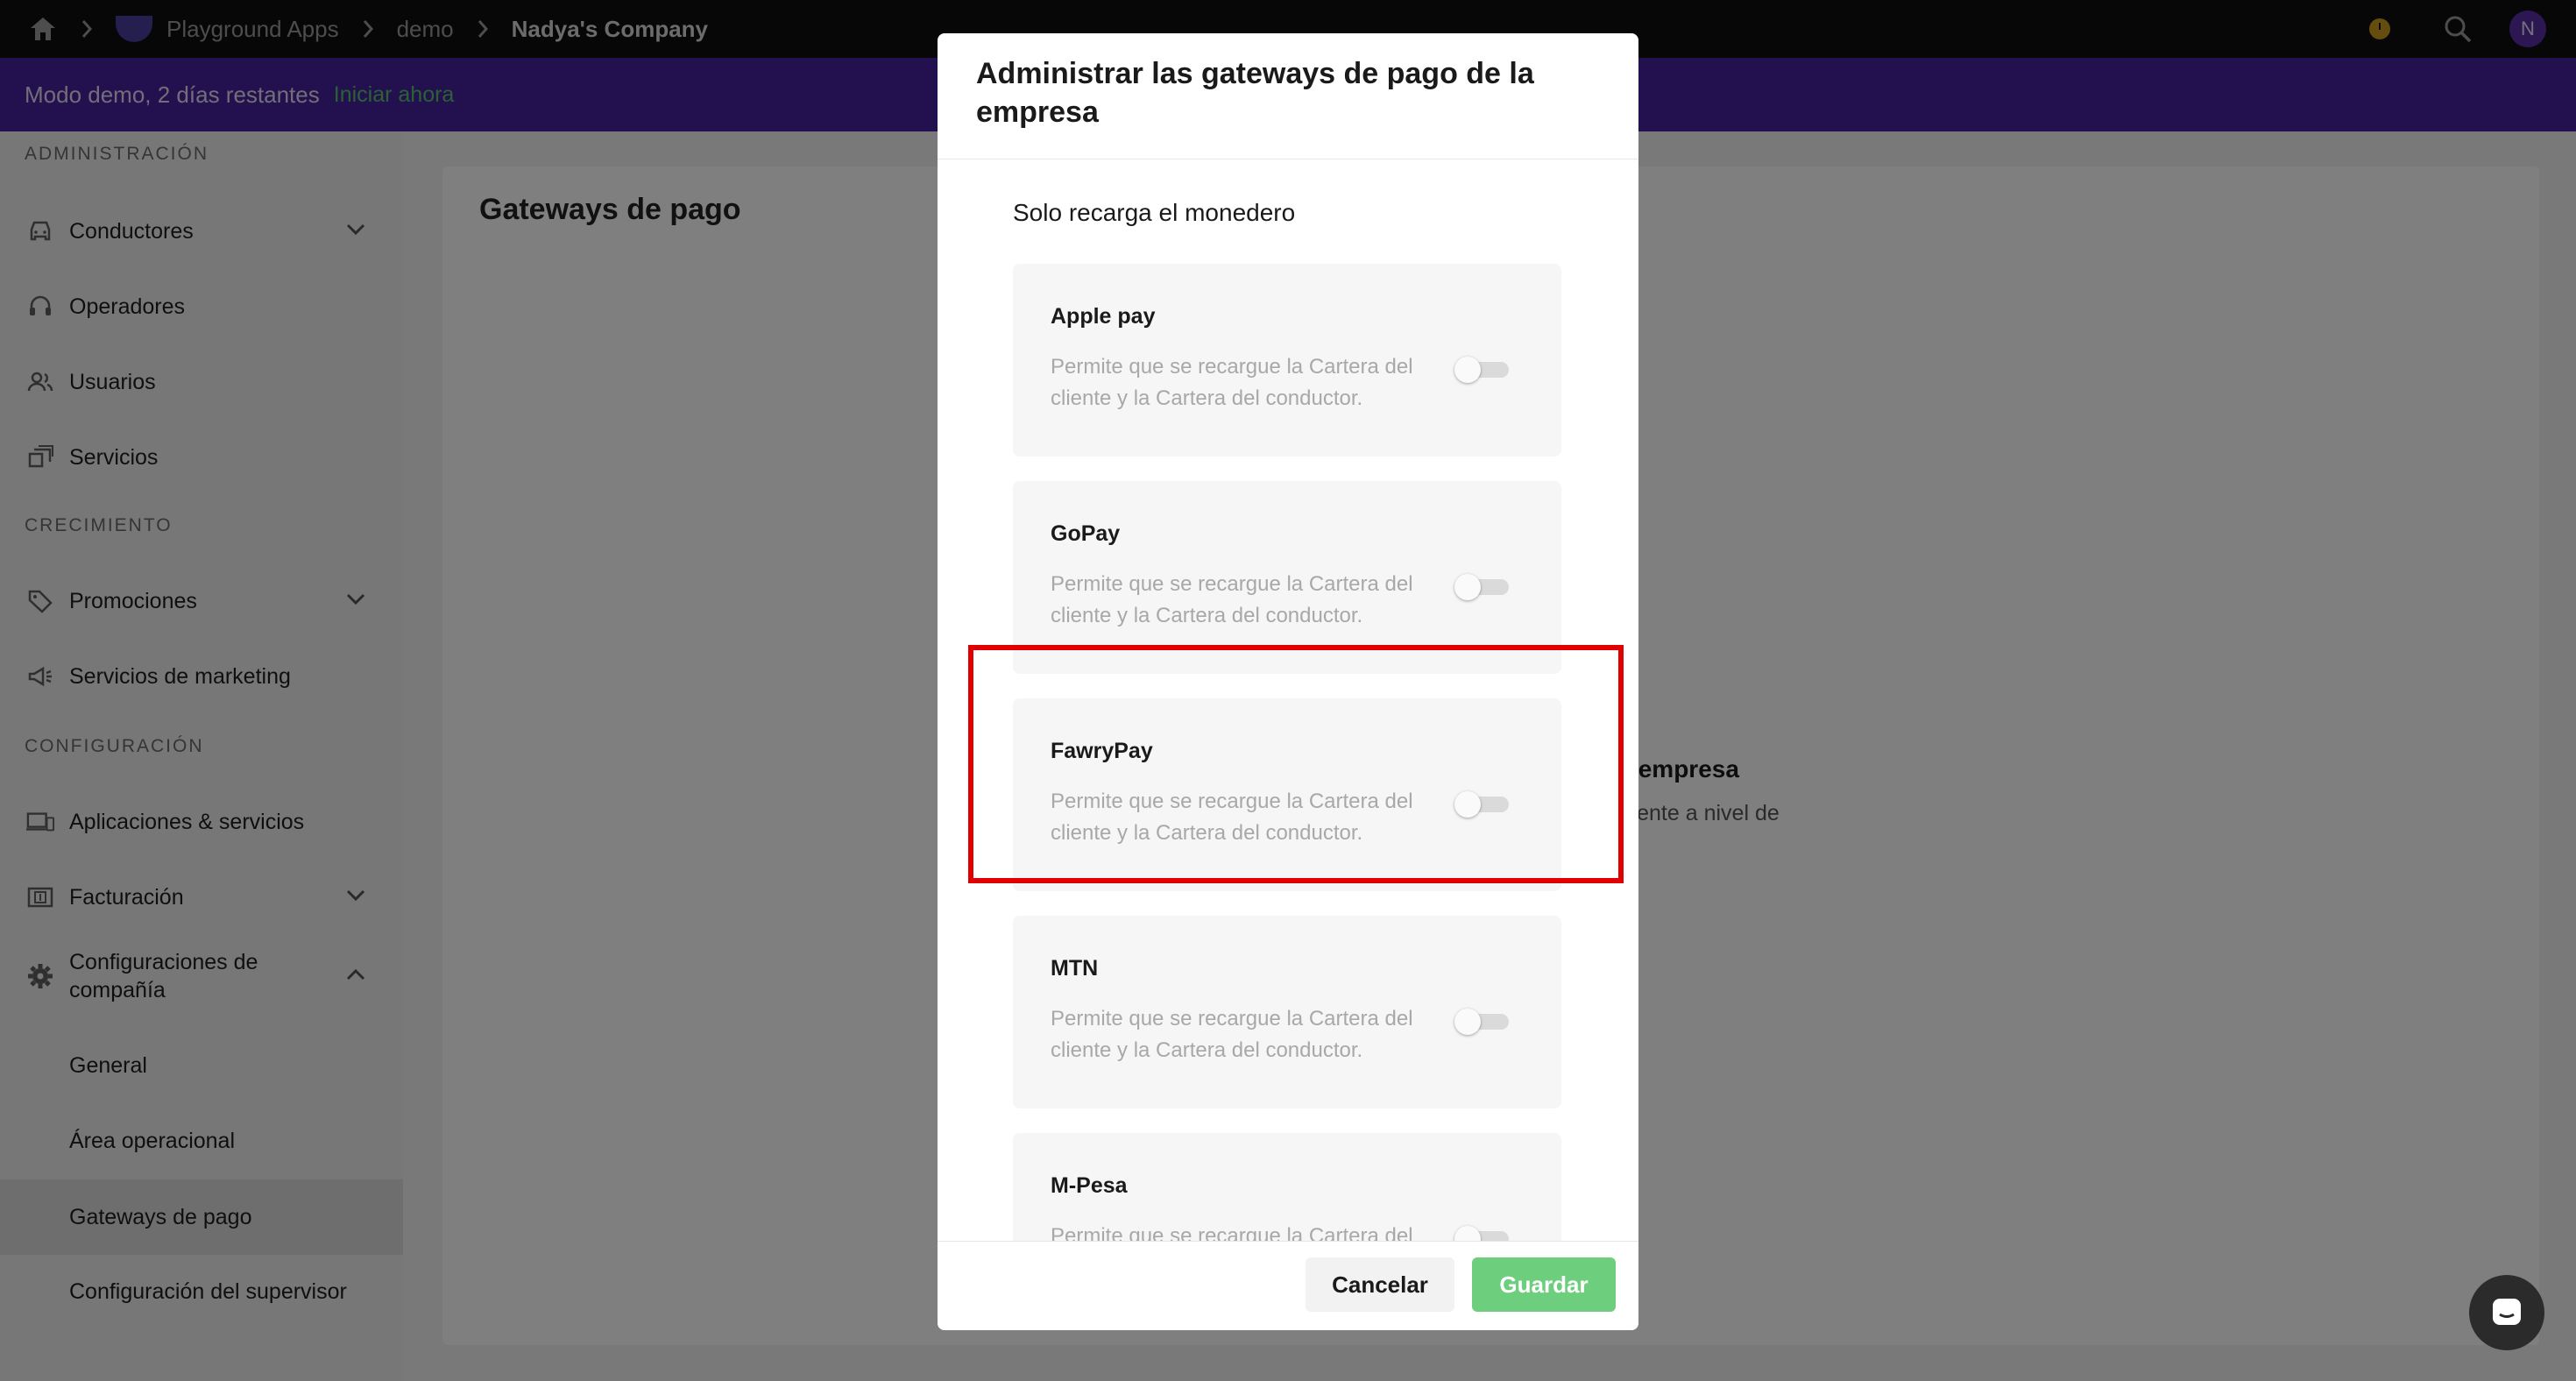  Describe the element at coordinates (1544, 1284) in the screenshot. I see `save-button: Guardar` at that location.